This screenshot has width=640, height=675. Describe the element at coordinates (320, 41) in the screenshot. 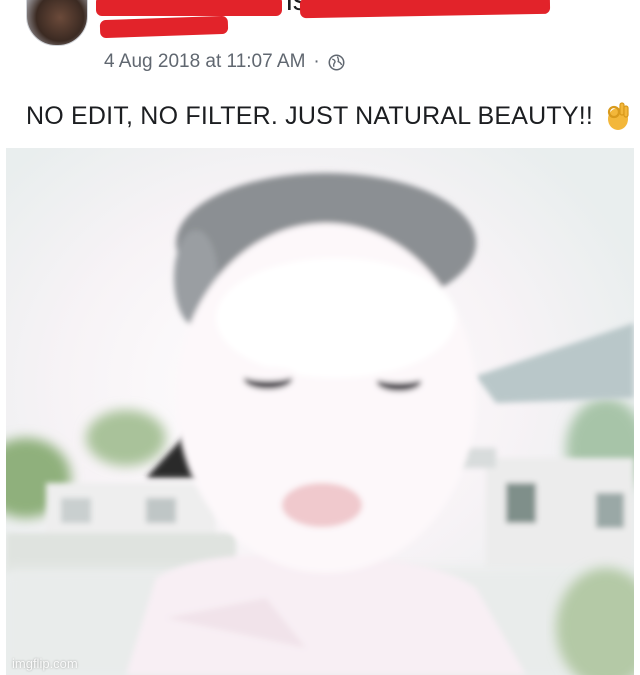

I see `post-header: is with 4 Aug 2018 at 11:07 AM ·` at that location.